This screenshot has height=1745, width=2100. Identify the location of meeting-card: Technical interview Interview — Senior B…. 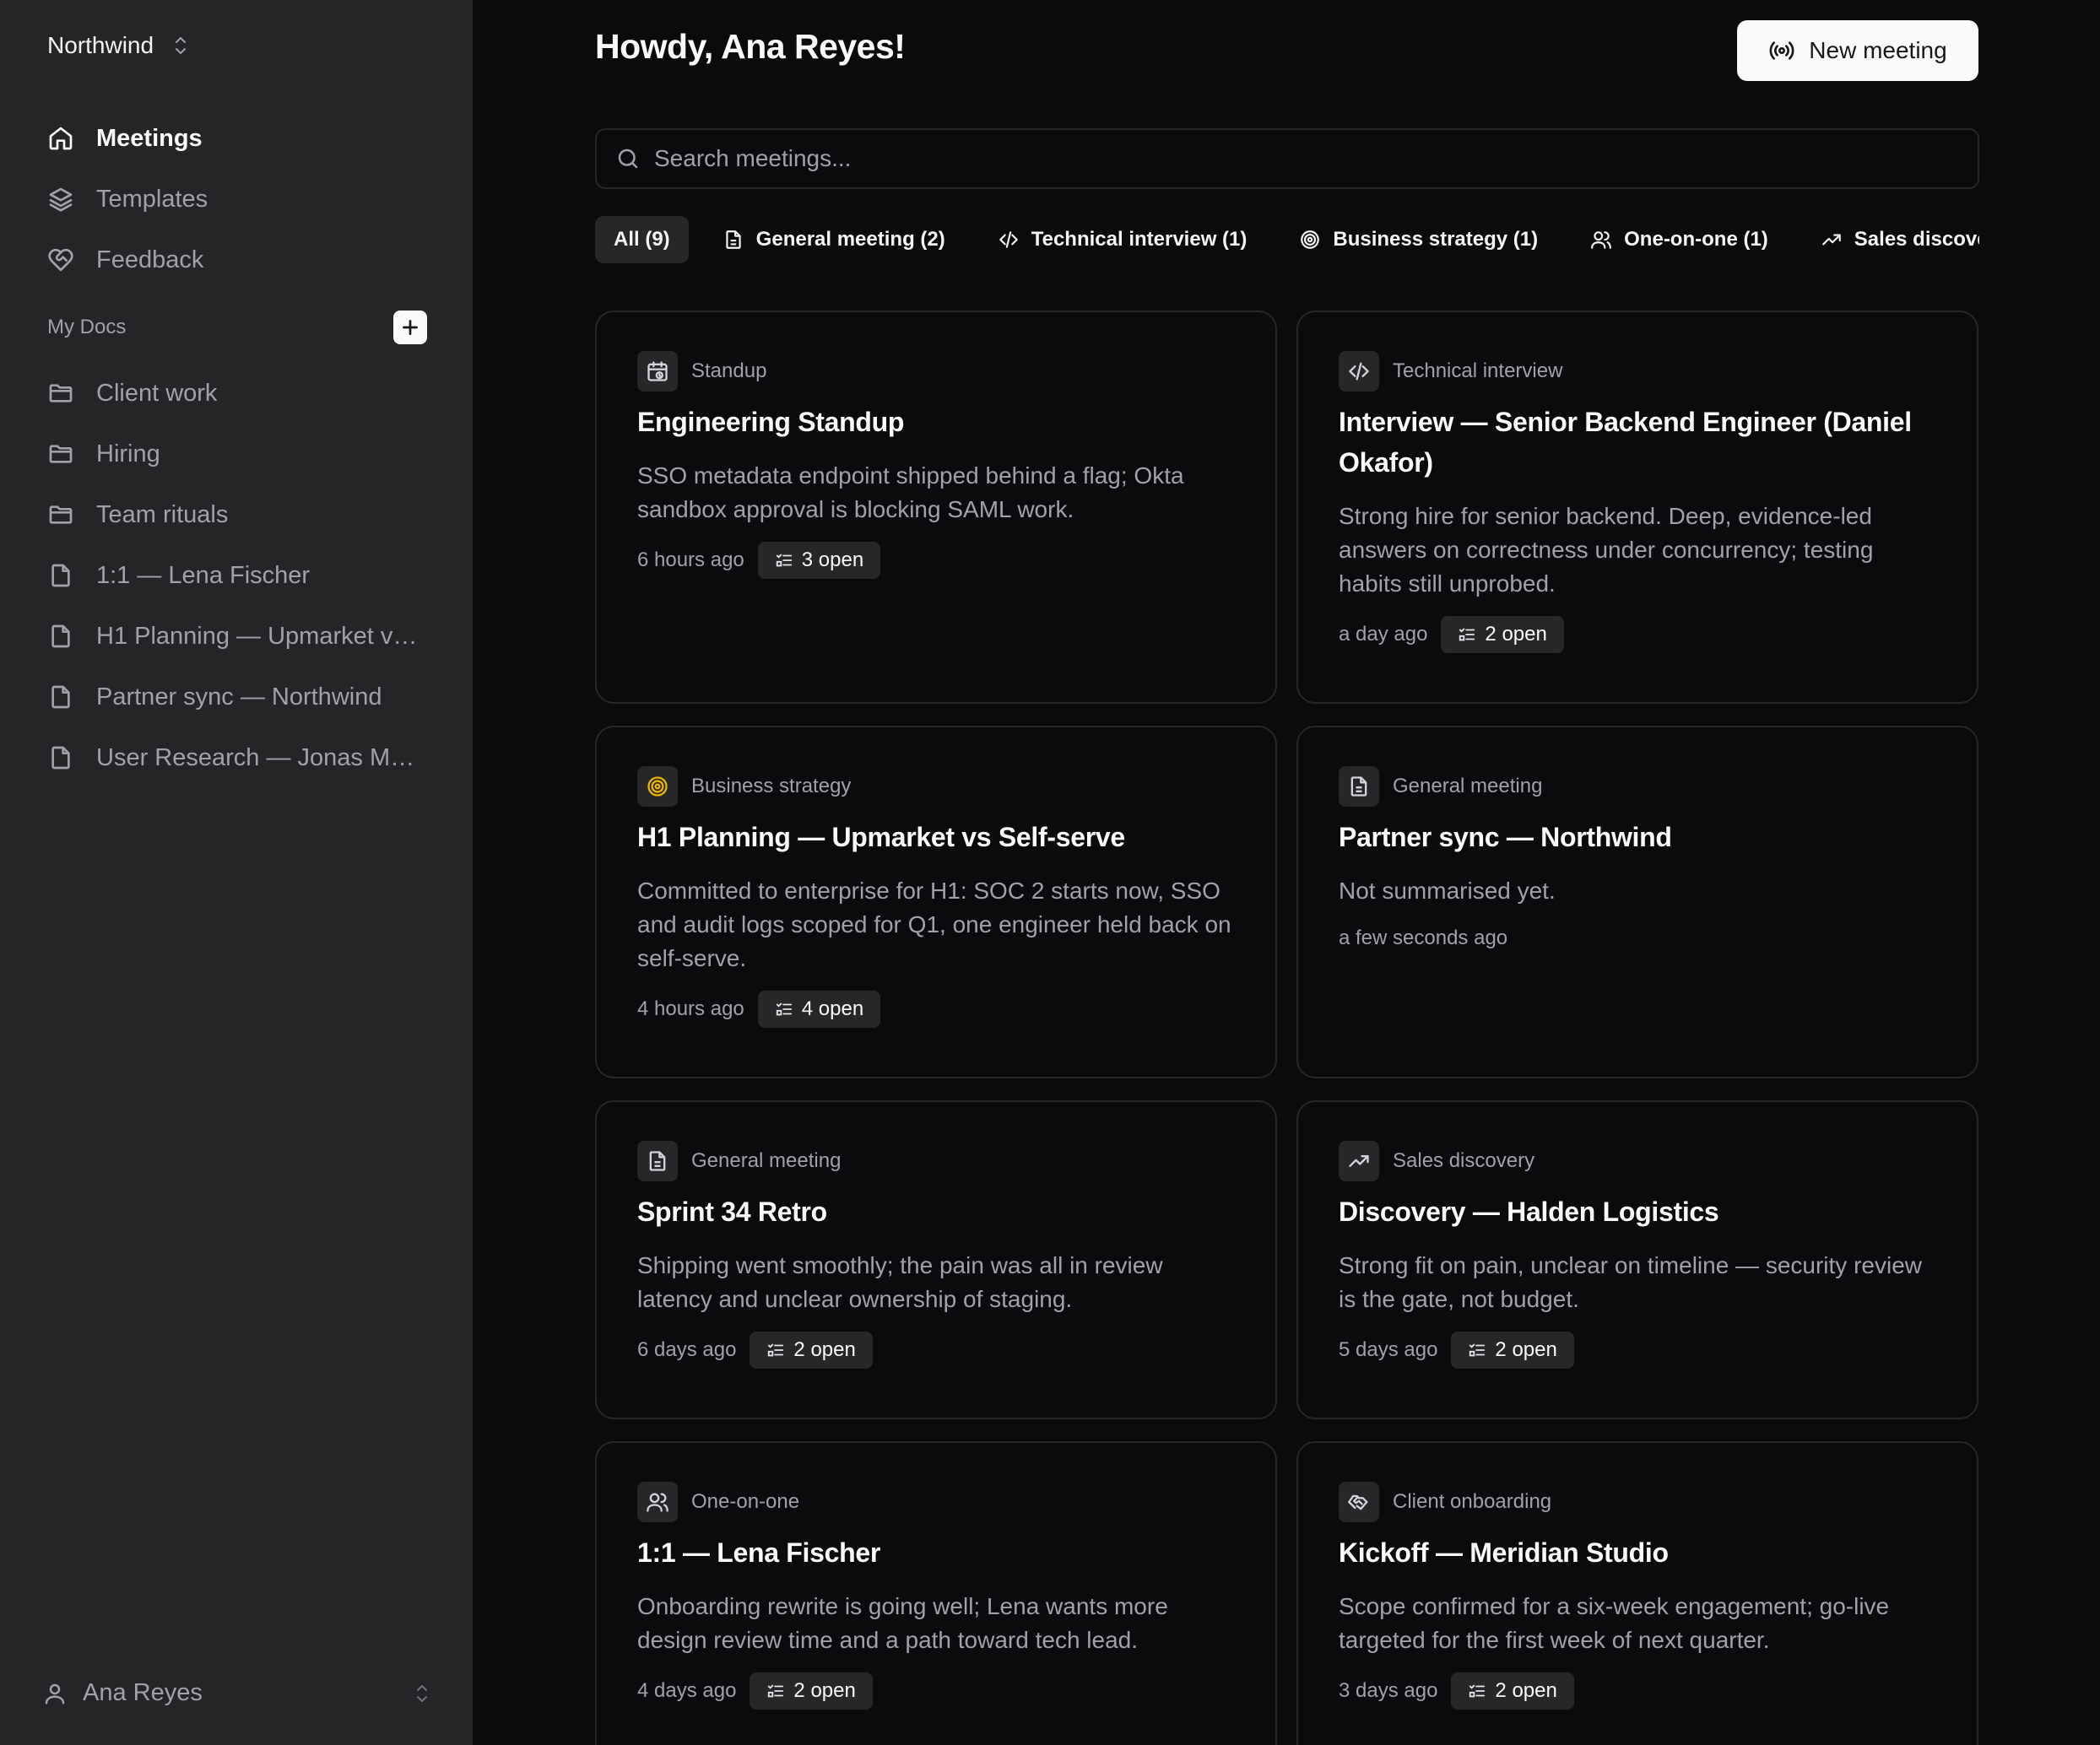
(1637, 507).